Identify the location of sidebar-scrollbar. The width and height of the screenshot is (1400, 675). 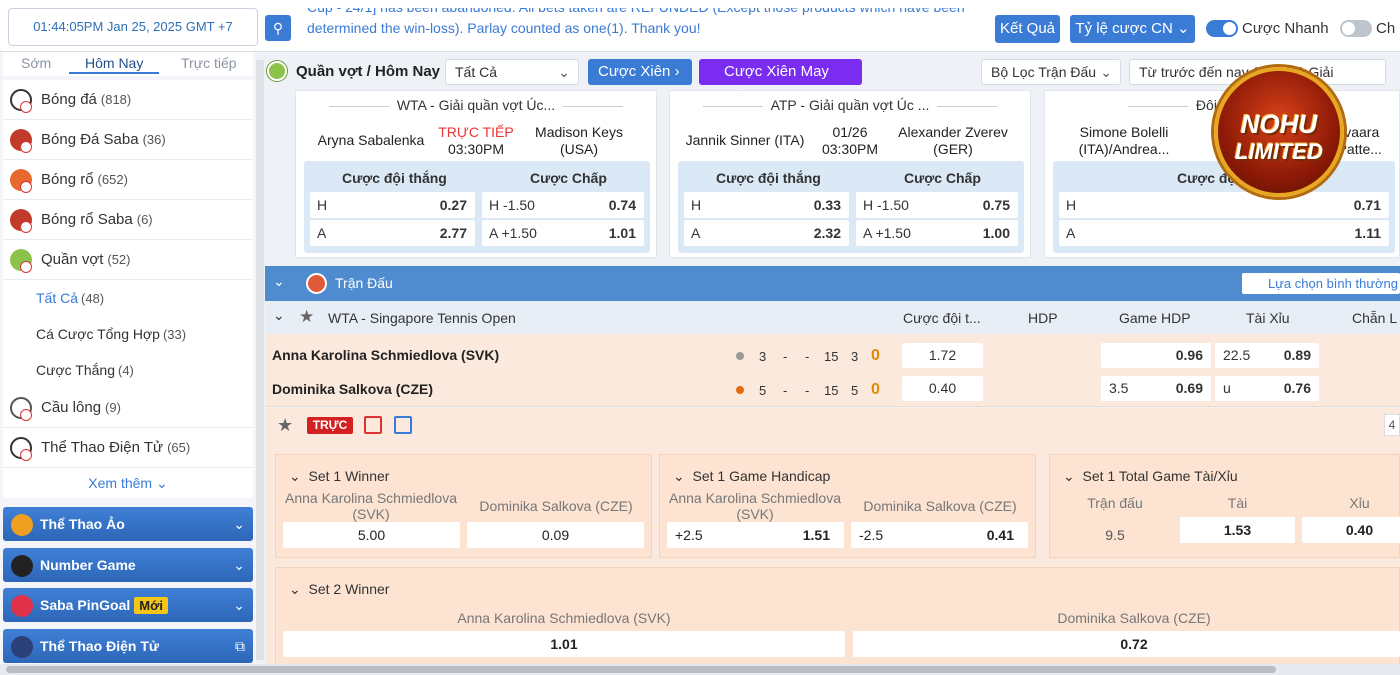
(260, 360).